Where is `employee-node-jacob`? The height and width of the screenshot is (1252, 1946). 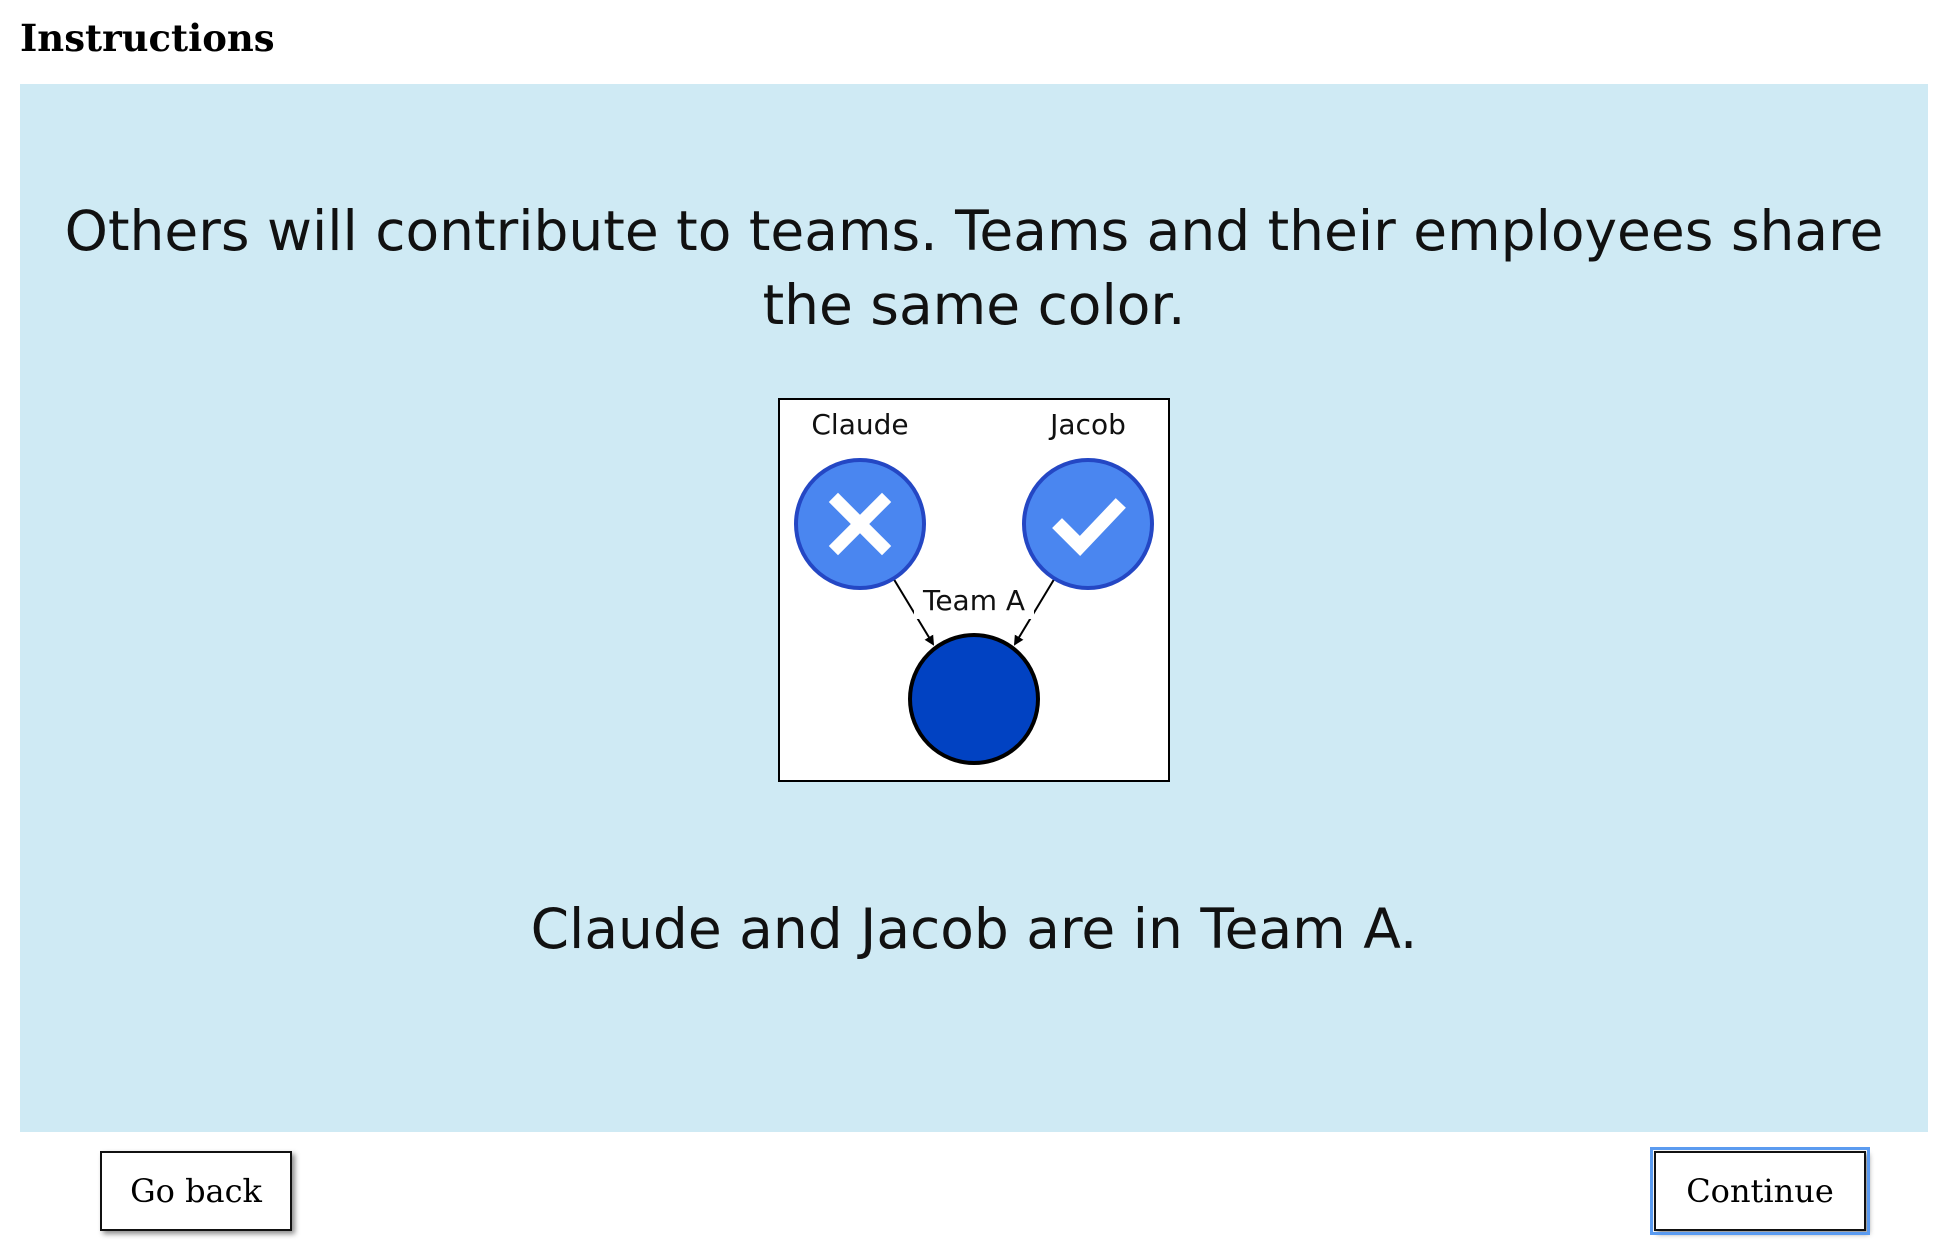
employee-node-jacob is located at coordinates (1088, 524).